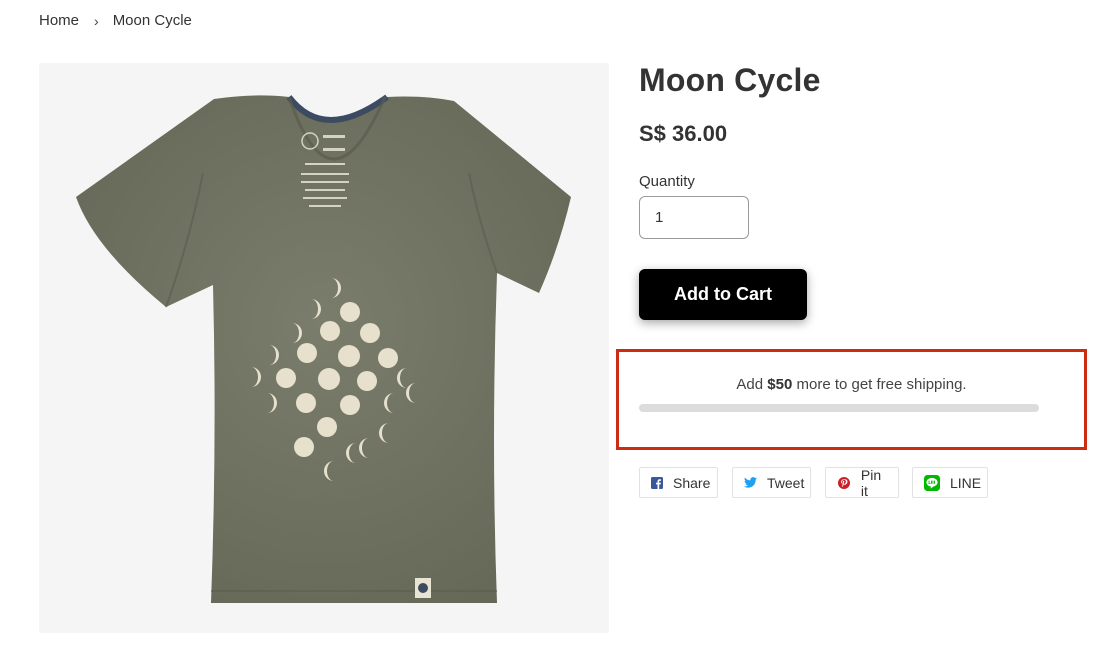 The width and height of the screenshot is (1104, 646). Describe the element at coordinates (966, 482) in the screenshot. I see `share-line-label: LINE` at that location.